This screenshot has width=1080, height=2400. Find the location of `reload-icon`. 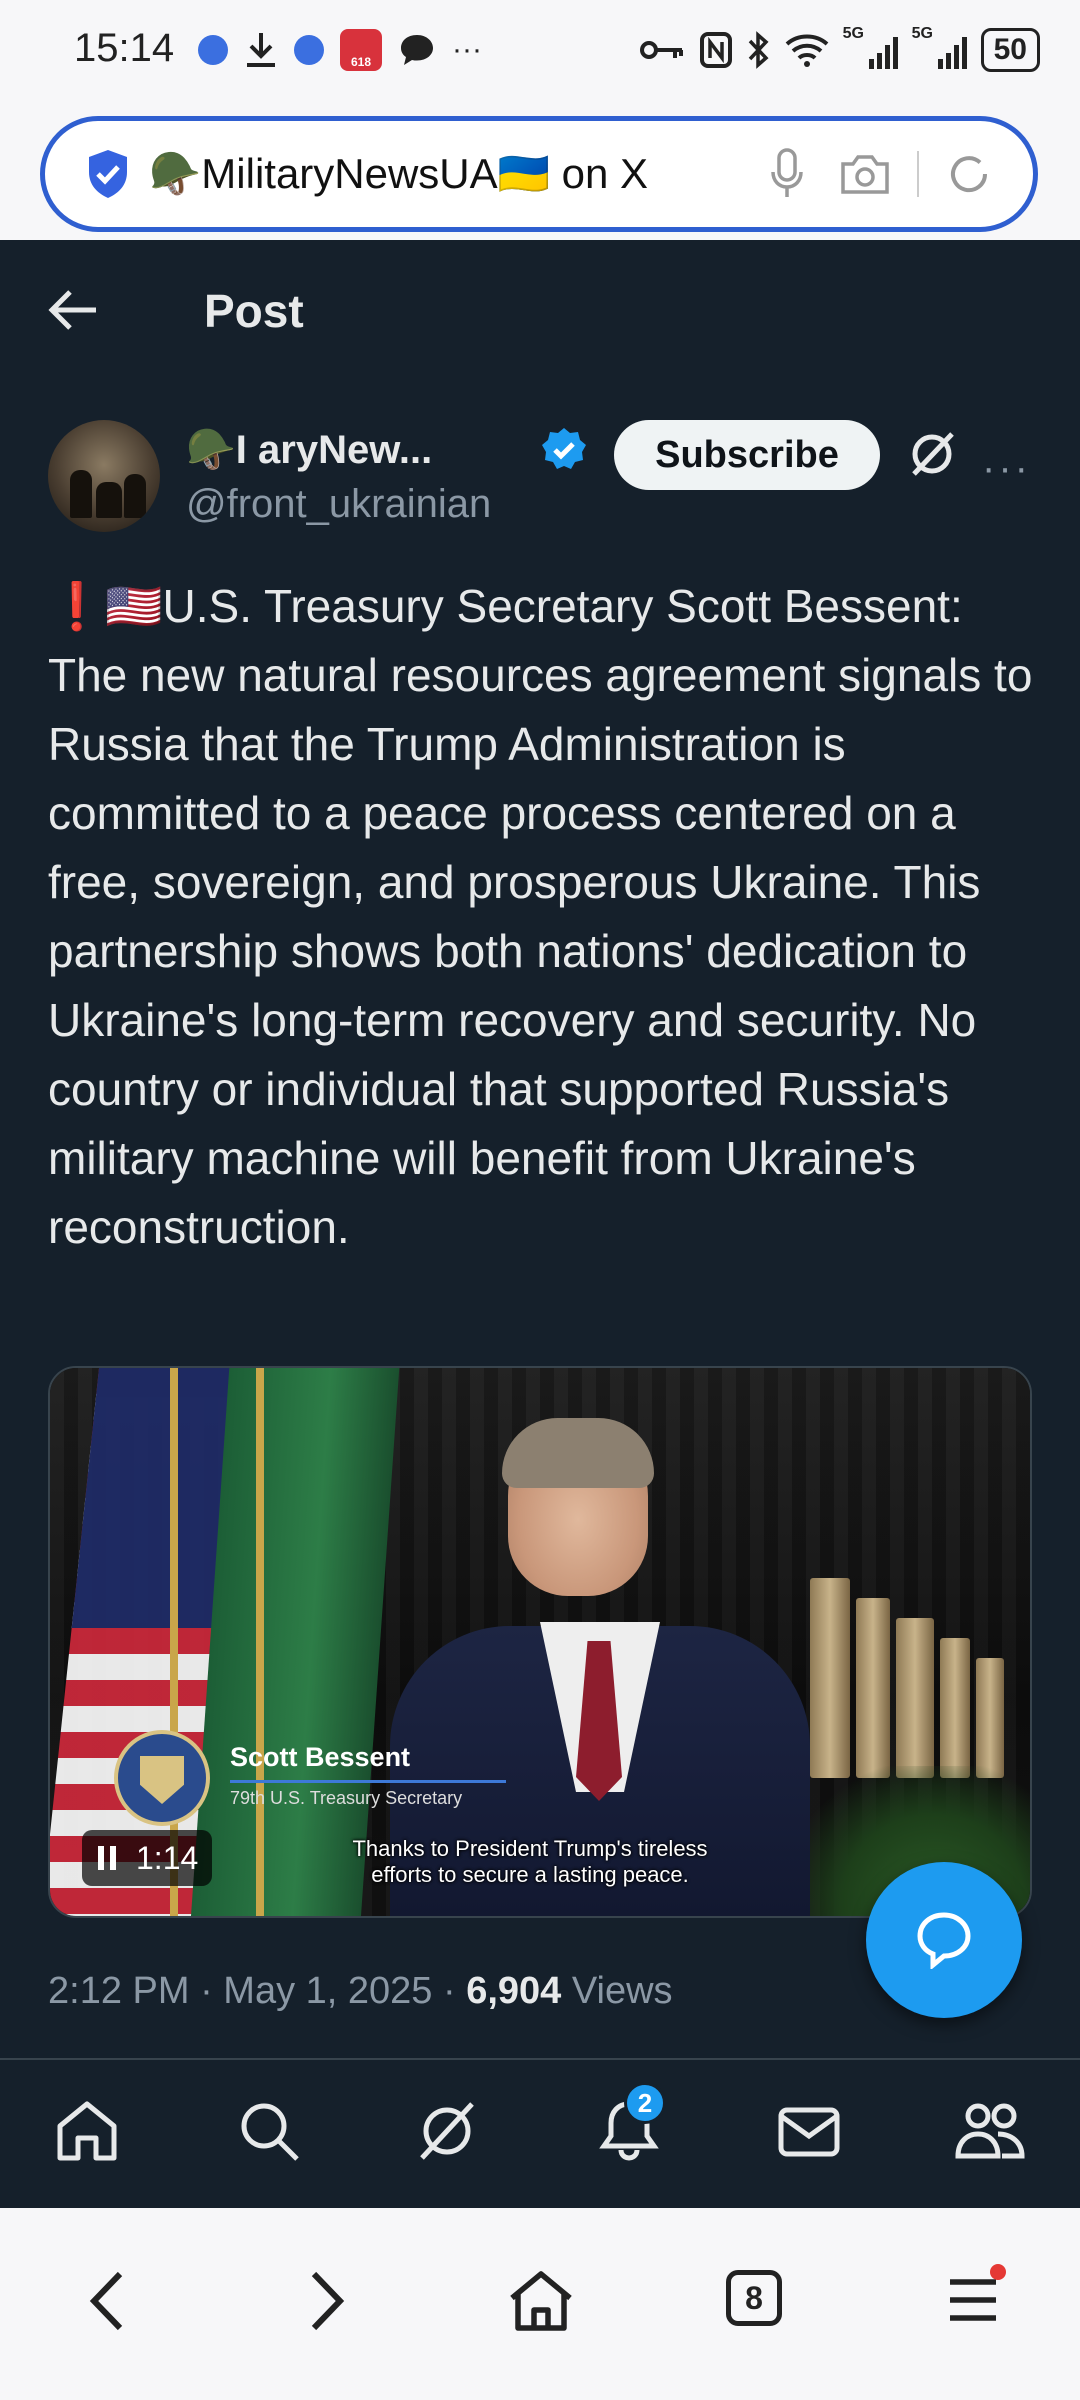

reload-icon is located at coordinates (969, 174).